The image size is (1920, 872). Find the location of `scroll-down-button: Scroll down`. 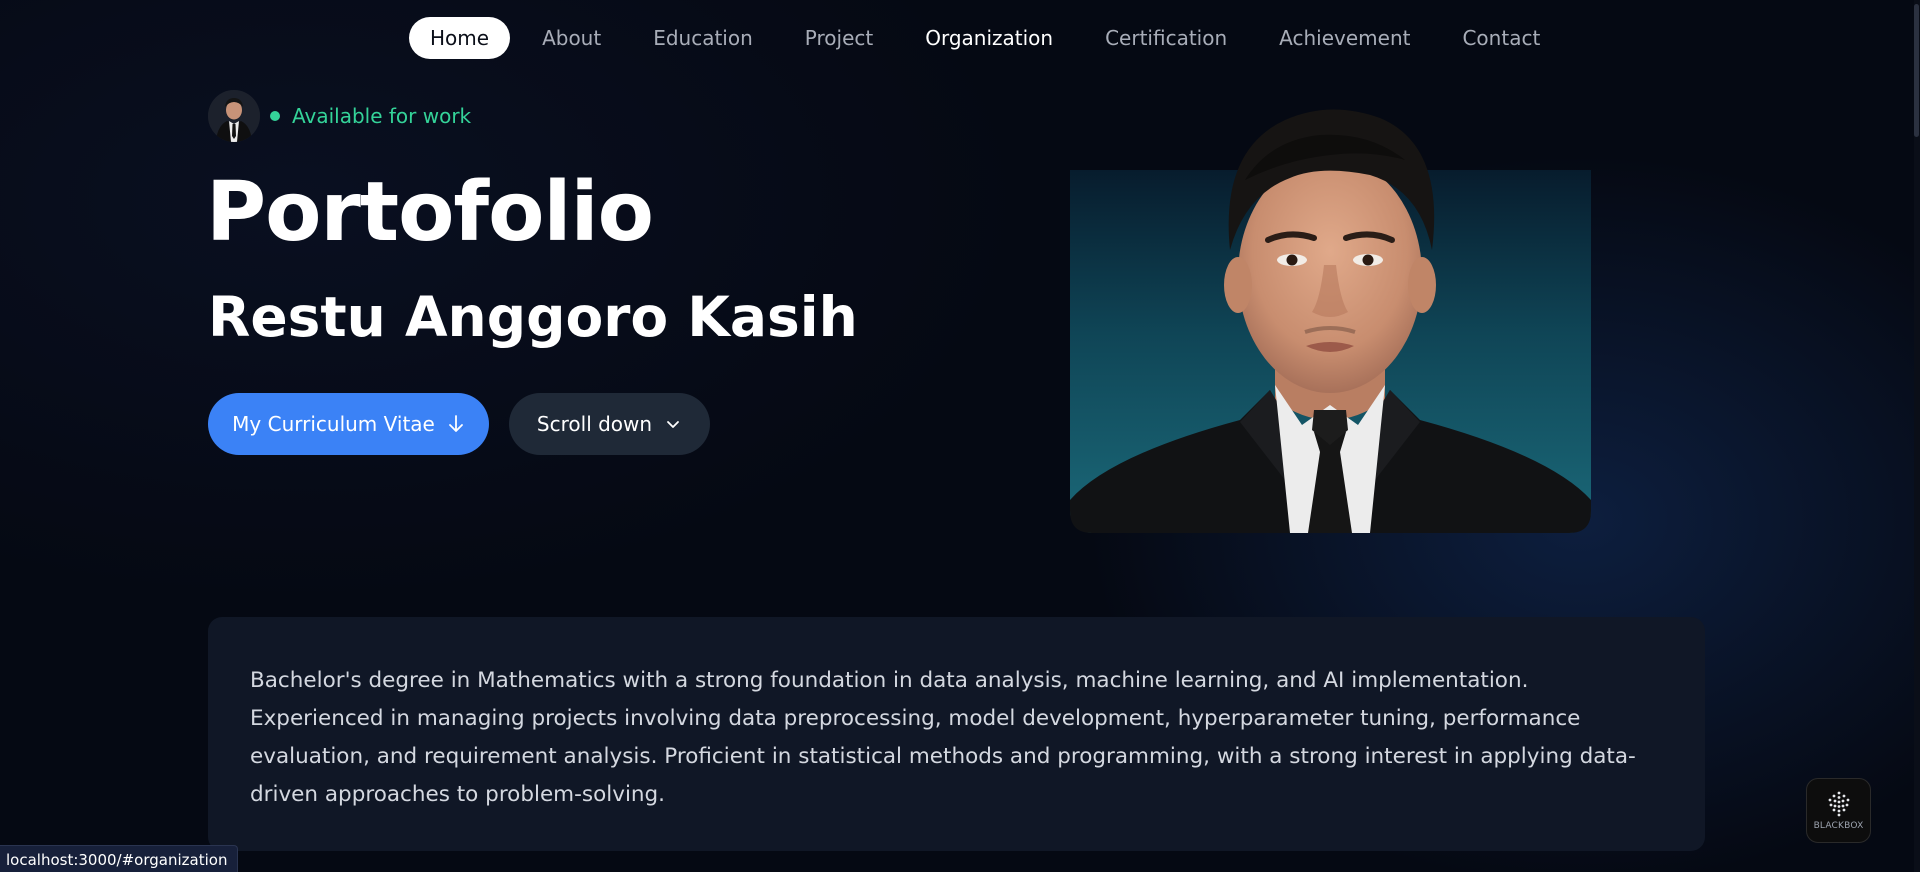

scroll-down-button: Scroll down is located at coordinates (609, 424).